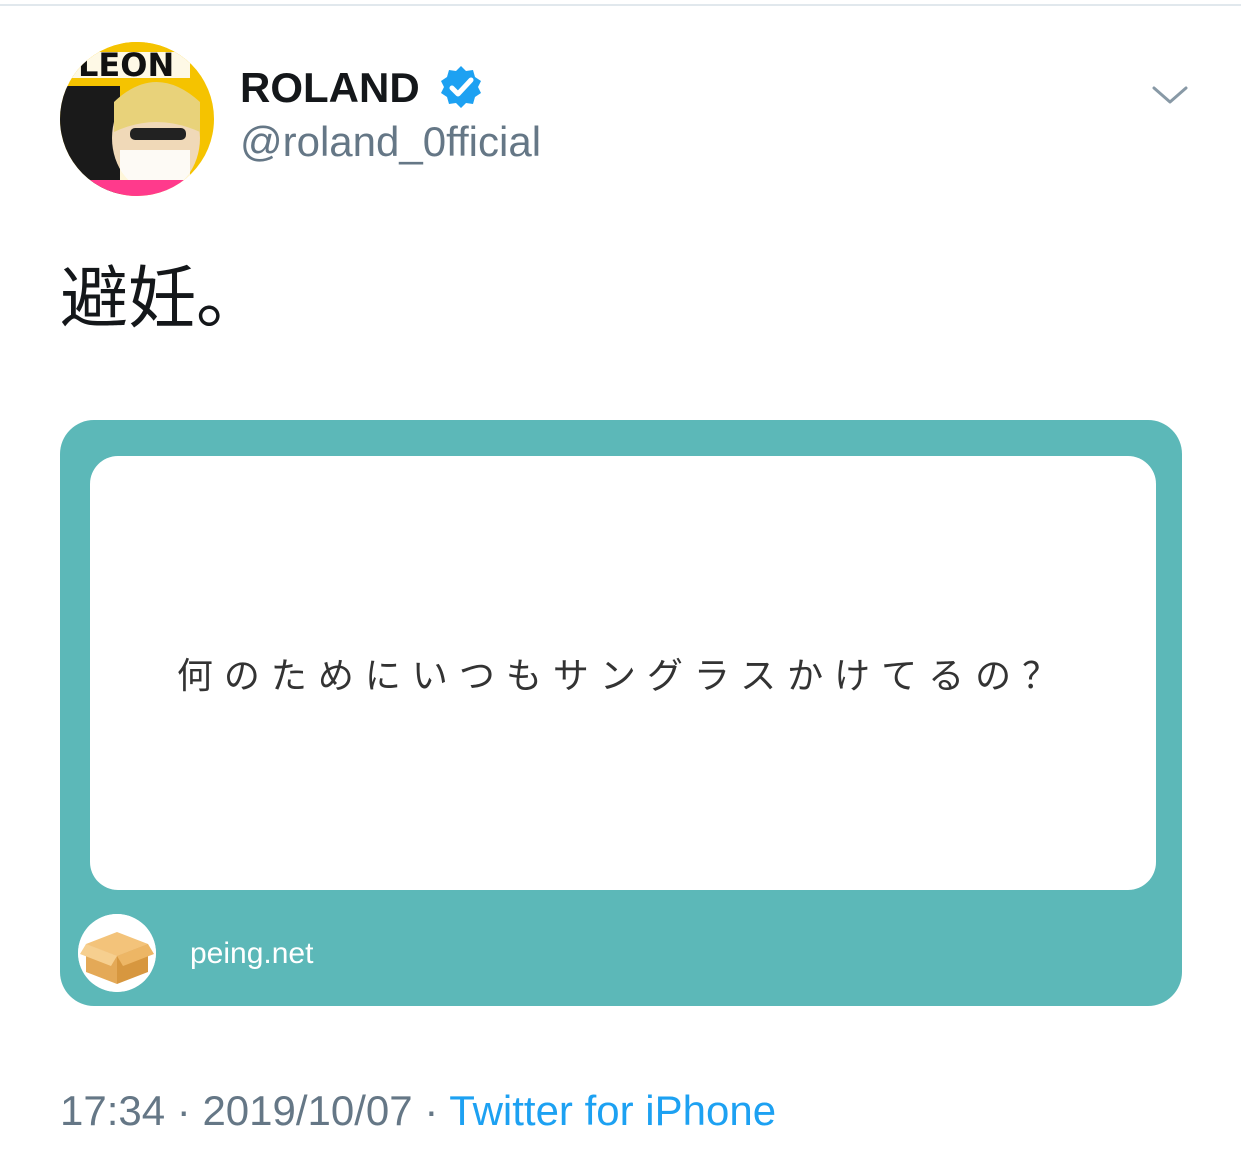 This screenshot has height=1168, width=1241. Describe the element at coordinates (162, 299) in the screenshot. I see `tweet-text: 避妊。` at that location.